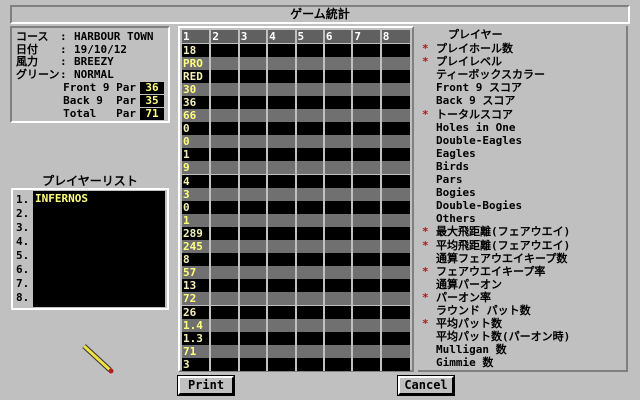 Image resolution: width=640 pixels, height=400 pixels. What do you see at coordinates (225, 37) in the screenshot?
I see `column-header-player-2: 2` at bounding box center [225, 37].